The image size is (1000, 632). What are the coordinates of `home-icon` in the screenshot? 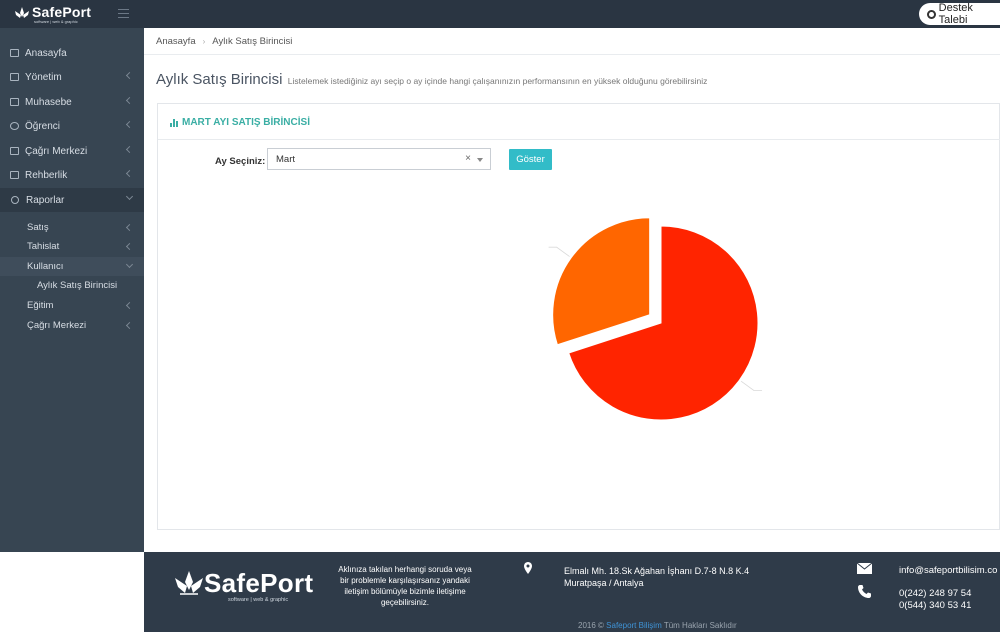 It's located at (14, 53).